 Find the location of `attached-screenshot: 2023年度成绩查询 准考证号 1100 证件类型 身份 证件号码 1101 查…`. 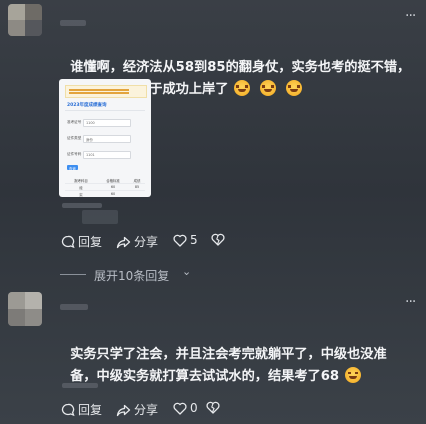

attached-screenshot: 2023年度成绩查询 准考证号 1100 证件类型 身份 证件号码 1101 查… is located at coordinates (105, 138).